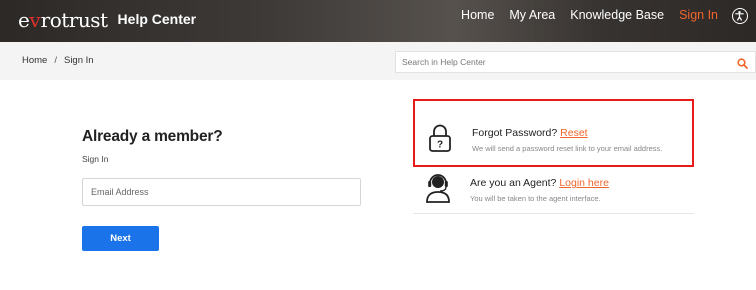  I want to click on agent-label: Are you an Agent?, so click(513, 183).